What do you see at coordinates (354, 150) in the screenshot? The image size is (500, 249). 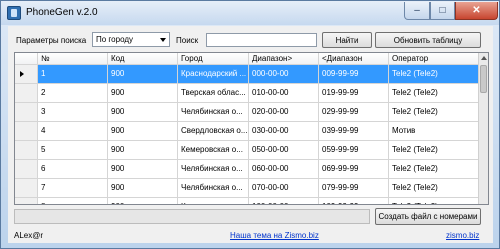 I see `table-cell: 059-99-99` at bounding box center [354, 150].